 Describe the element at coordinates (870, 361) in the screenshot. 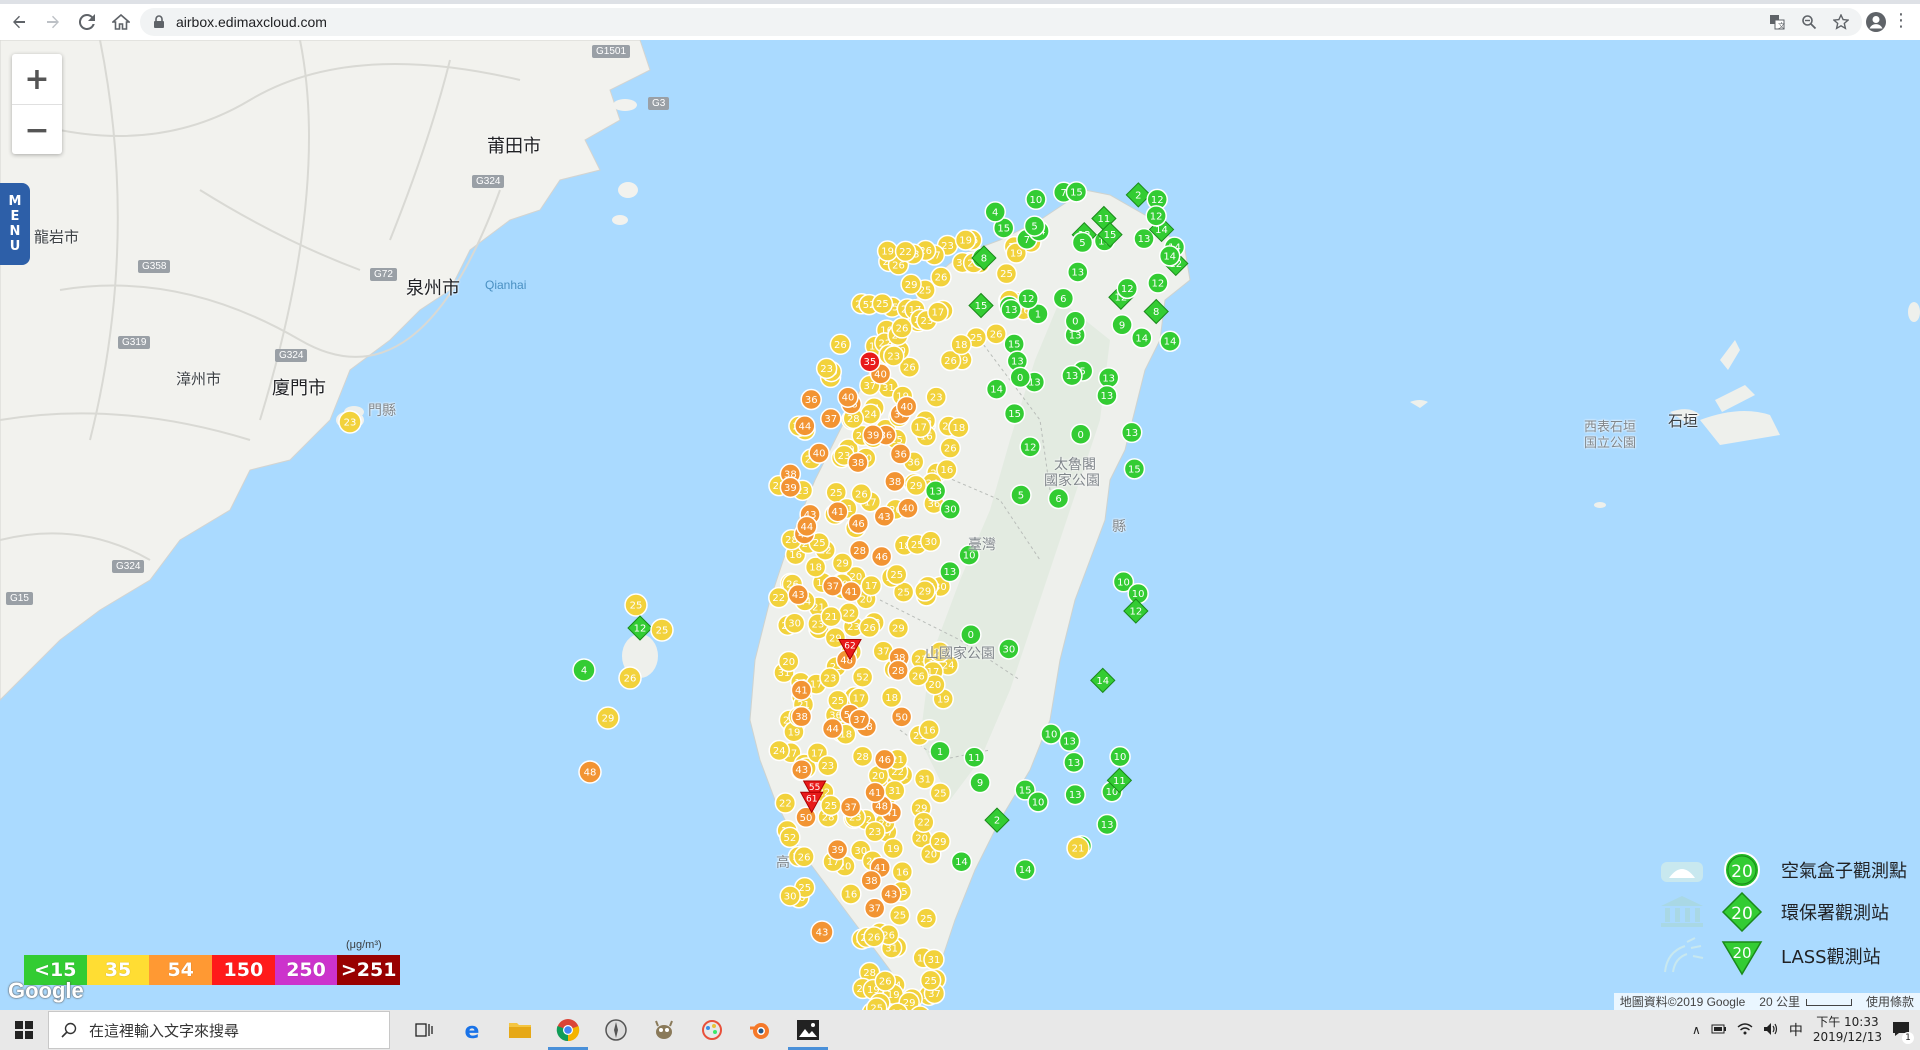

I see `station-marker: 35` at that location.